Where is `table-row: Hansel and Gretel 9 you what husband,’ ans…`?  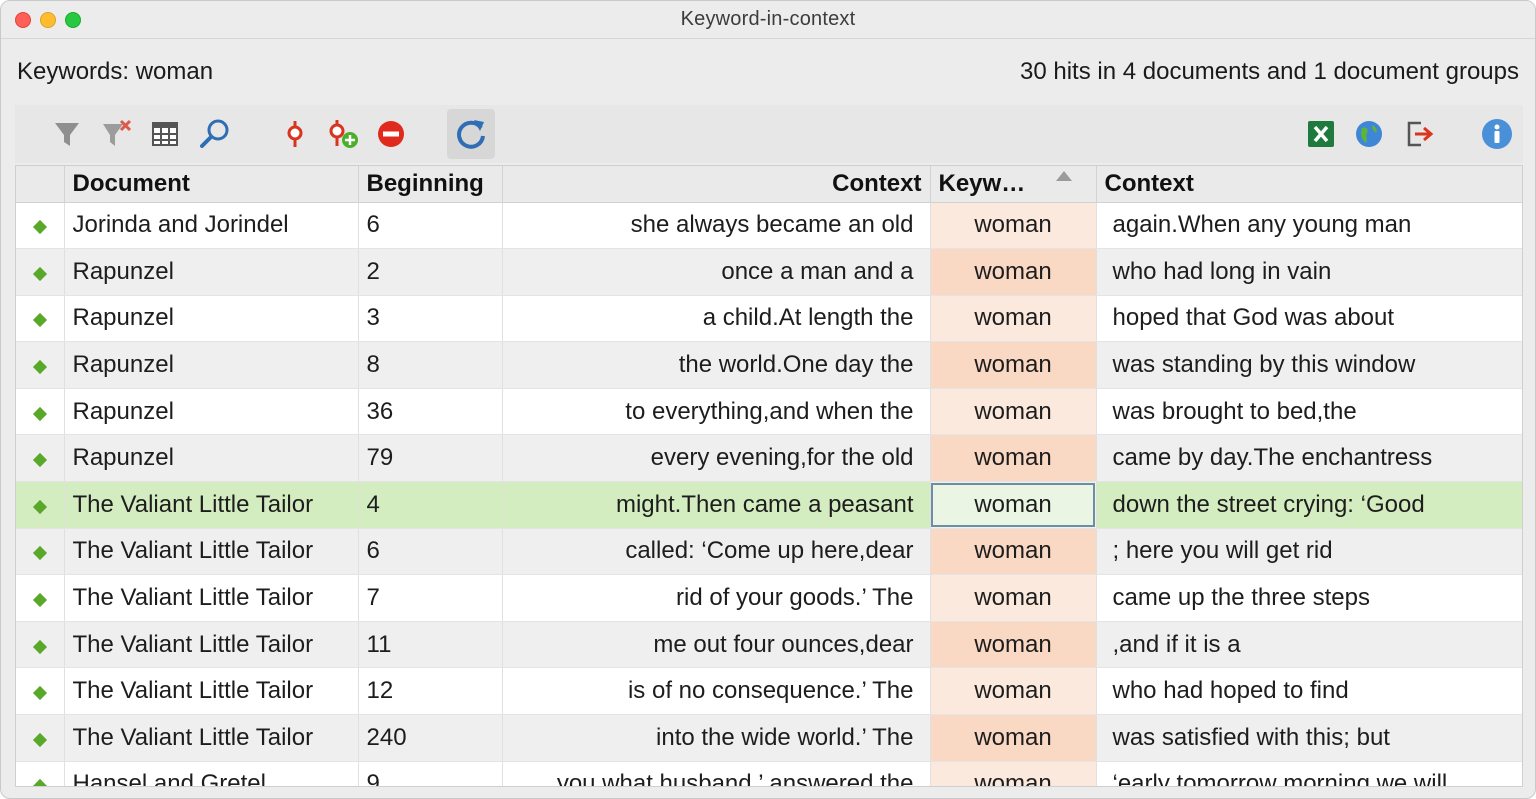 table-row: Hansel and Gretel 9 you what husband,’ ans… is located at coordinates (769, 773).